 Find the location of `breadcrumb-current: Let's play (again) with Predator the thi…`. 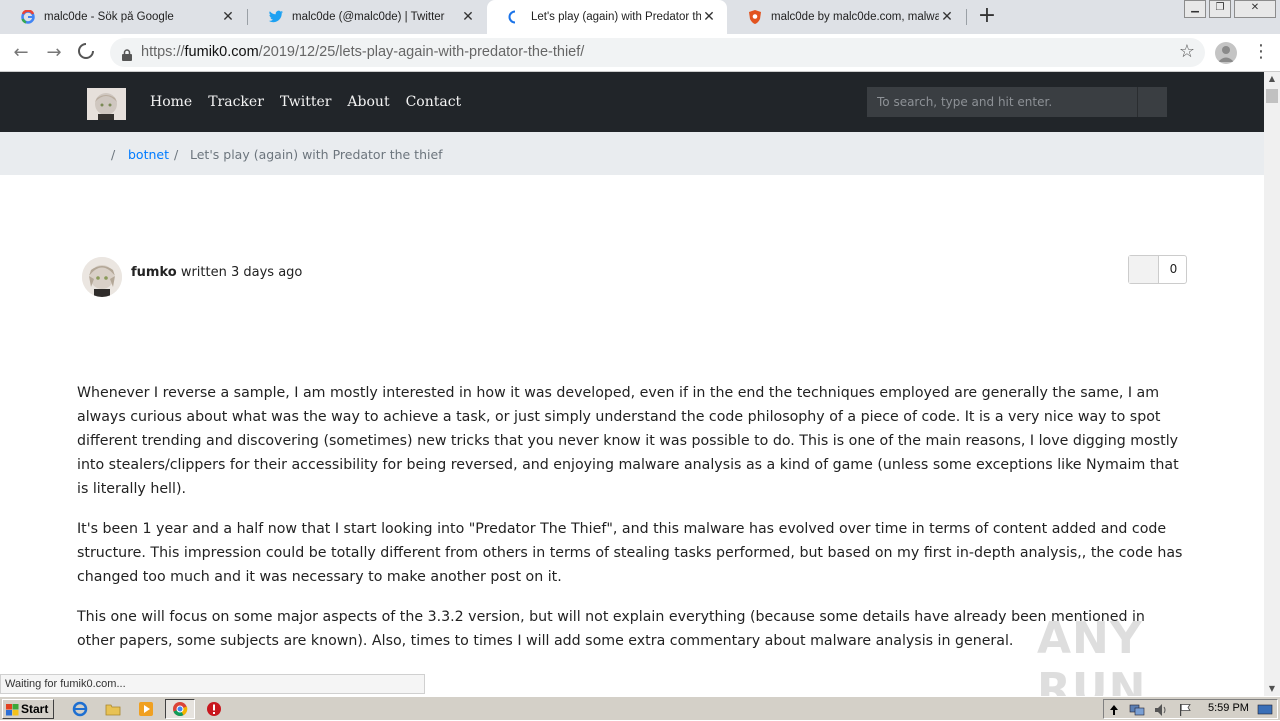

breadcrumb-current: Let's play (again) with Predator the thi… is located at coordinates (316, 154).